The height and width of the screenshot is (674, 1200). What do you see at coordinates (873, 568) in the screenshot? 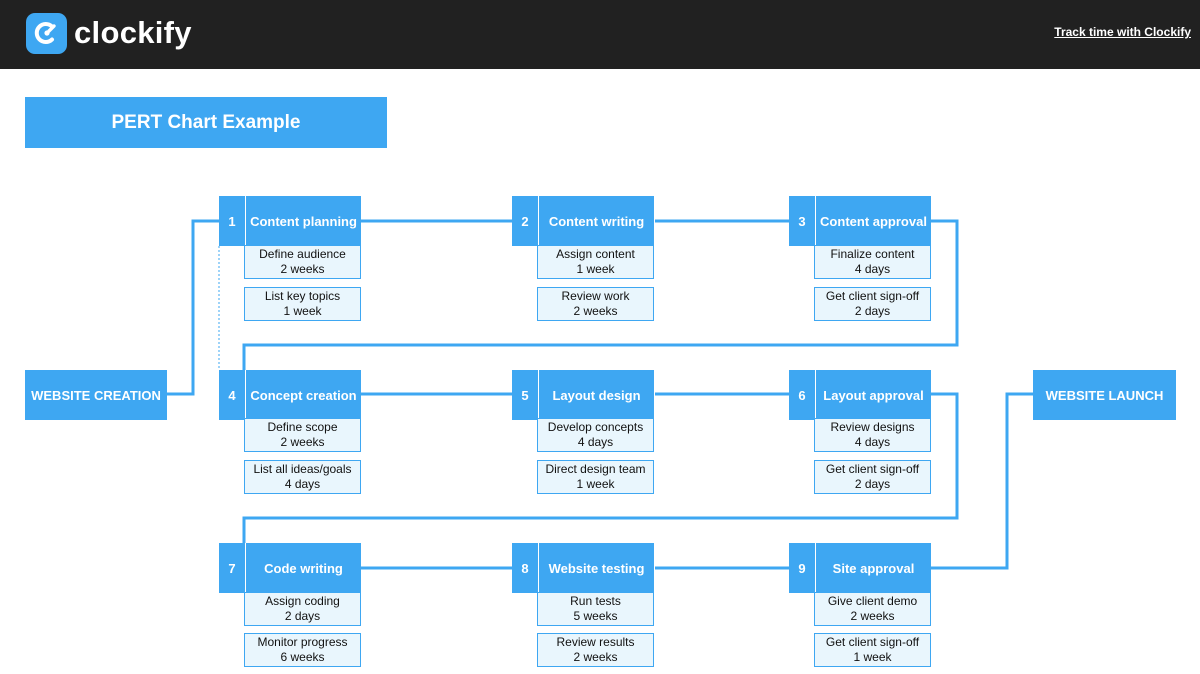
I see `task-9-header: Site approval` at bounding box center [873, 568].